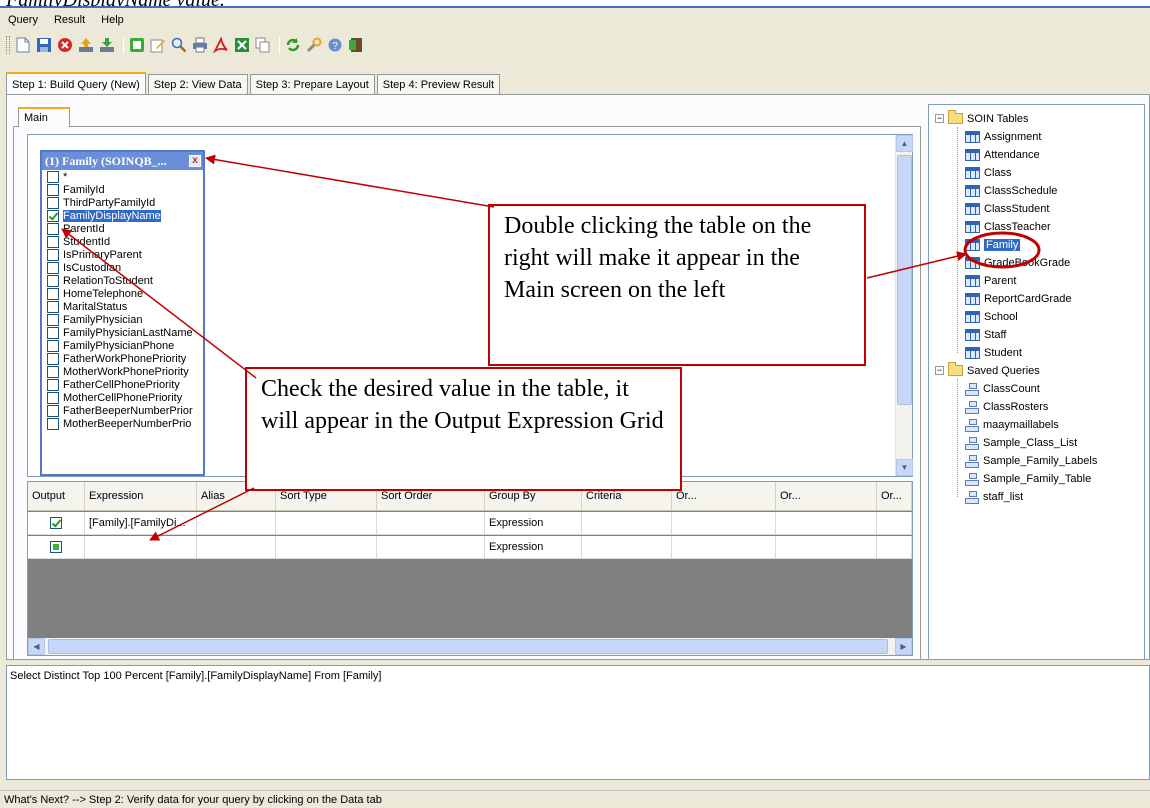  I want to click on tree-item-class: Class, so click(988, 172).